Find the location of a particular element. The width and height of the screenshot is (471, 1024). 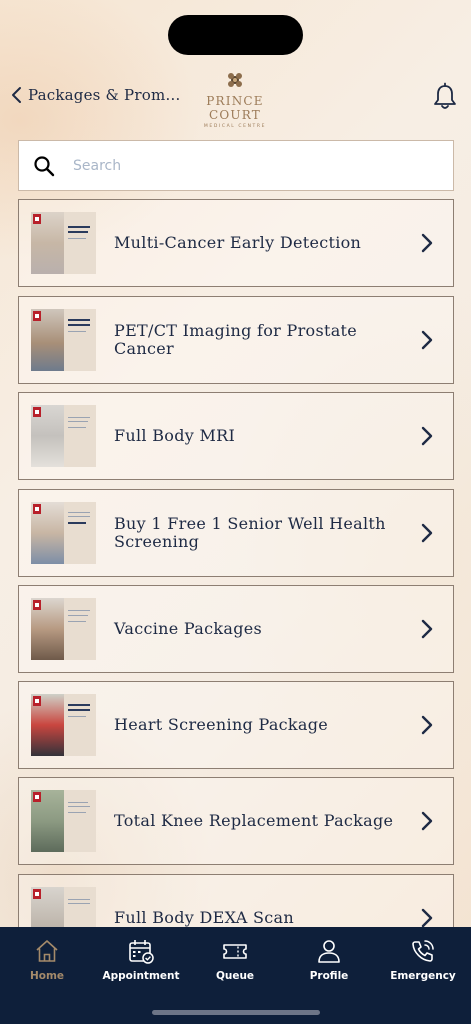

package-item-dexa-scan: Full Body DEXA Scan is located at coordinates (236, 900).